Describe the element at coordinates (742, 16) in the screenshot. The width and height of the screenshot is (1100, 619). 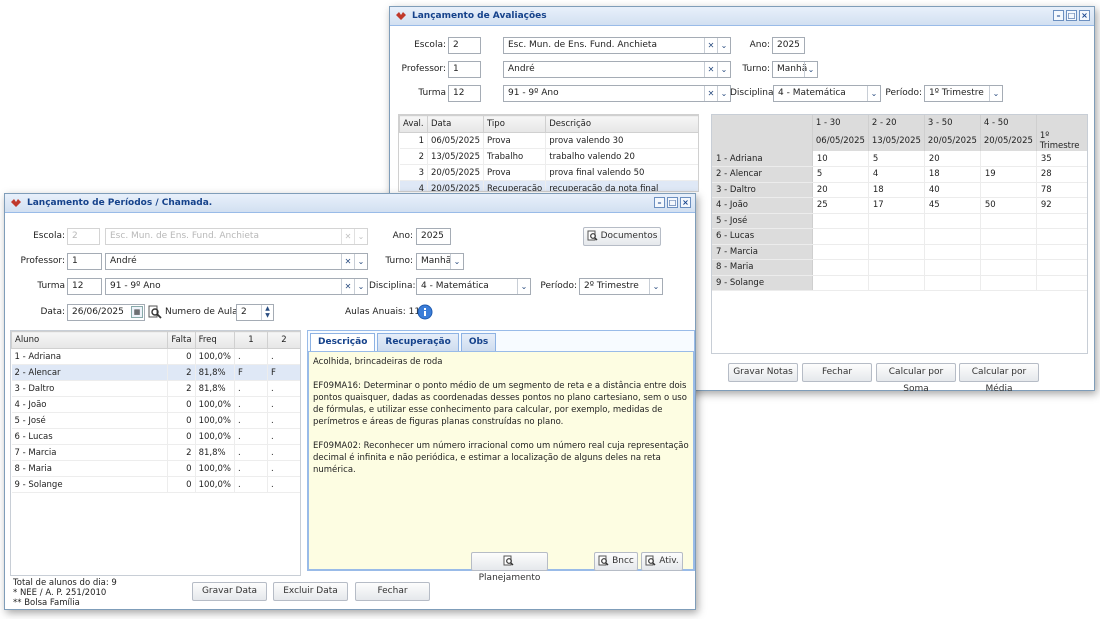
I see `avaliacoes-title-bar: Lançamento de Avaliações – □ ×` at that location.